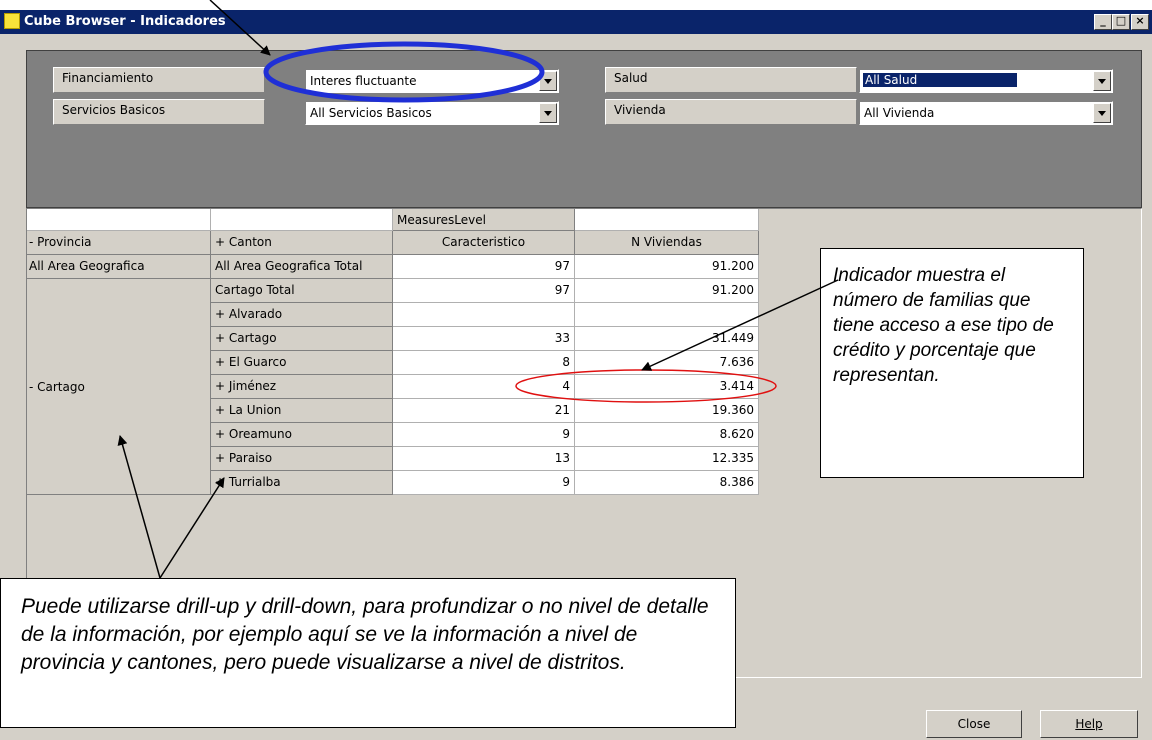  What do you see at coordinates (302, 435) in the screenshot?
I see `canton-cell: + Oreamuno` at bounding box center [302, 435].